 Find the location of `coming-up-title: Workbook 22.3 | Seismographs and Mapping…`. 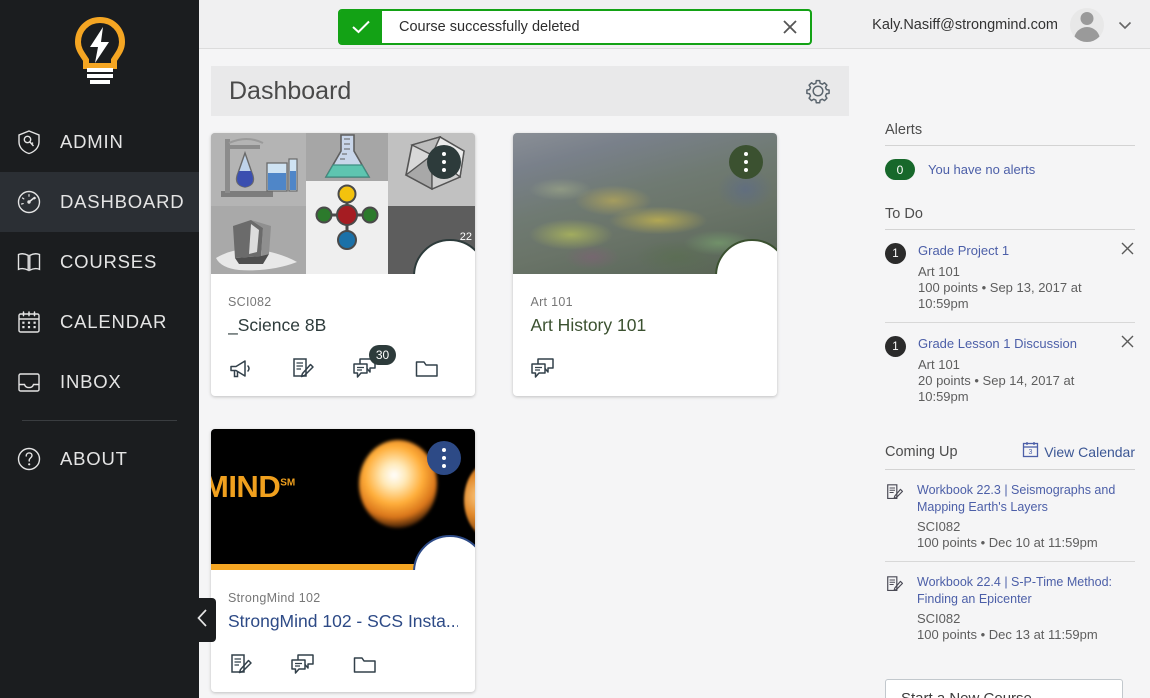

coming-up-title: Workbook 22.3 | Seismographs and Mapping… is located at coordinates (1026, 498).